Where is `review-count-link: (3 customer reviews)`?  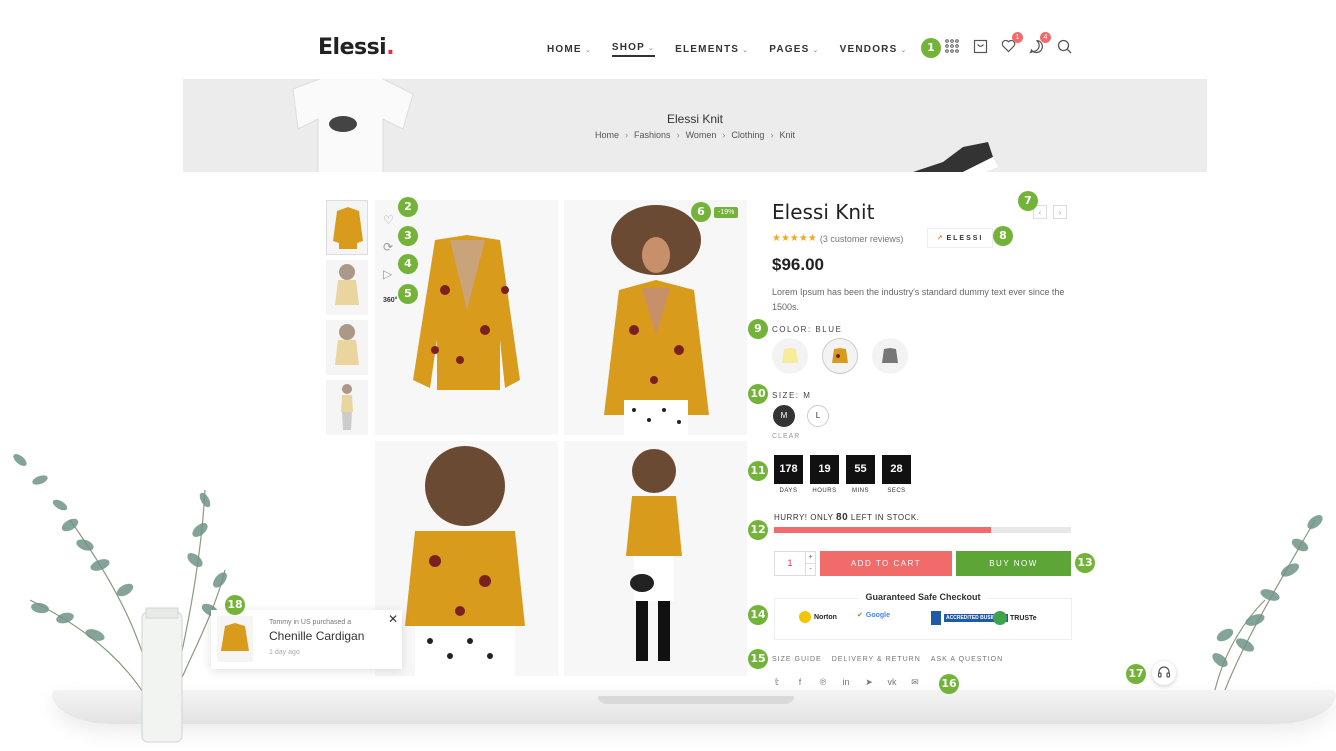
review-count-link: (3 customer reviews) is located at coordinates (862, 239).